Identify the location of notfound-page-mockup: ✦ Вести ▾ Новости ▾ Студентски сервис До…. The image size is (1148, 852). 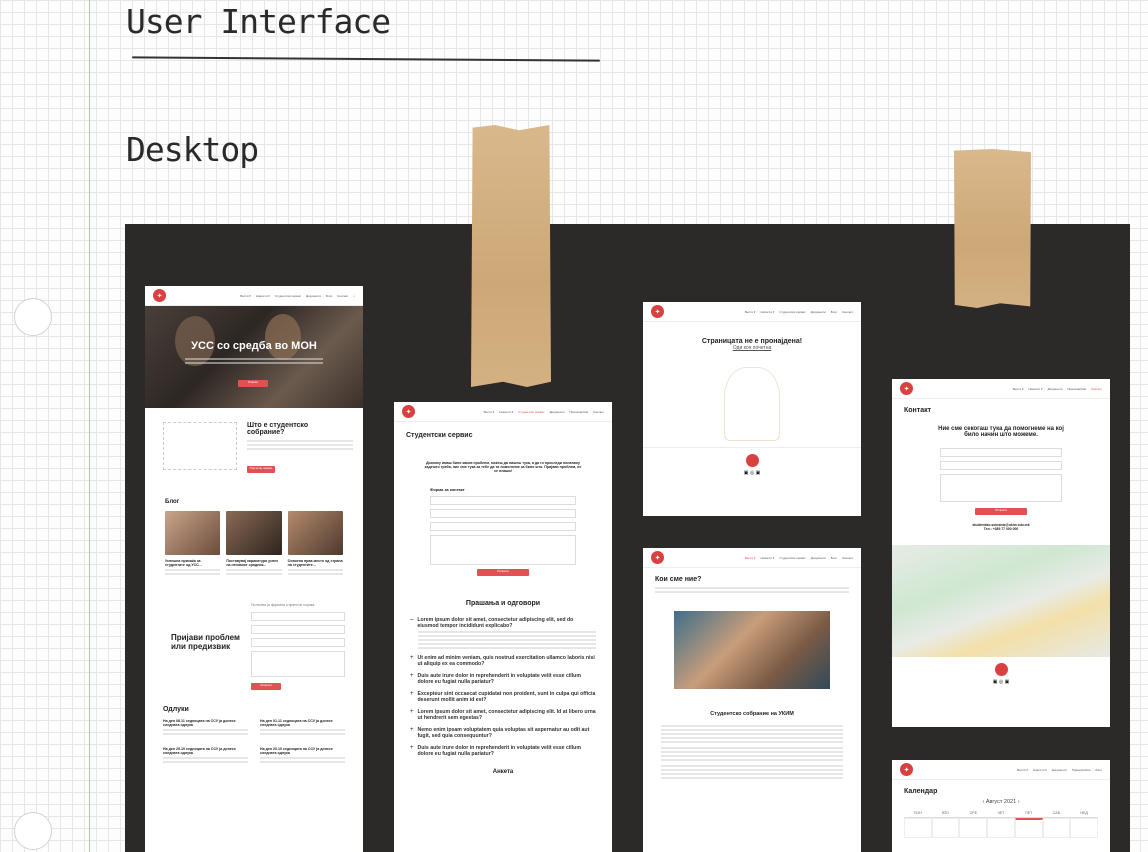
(752, 409).